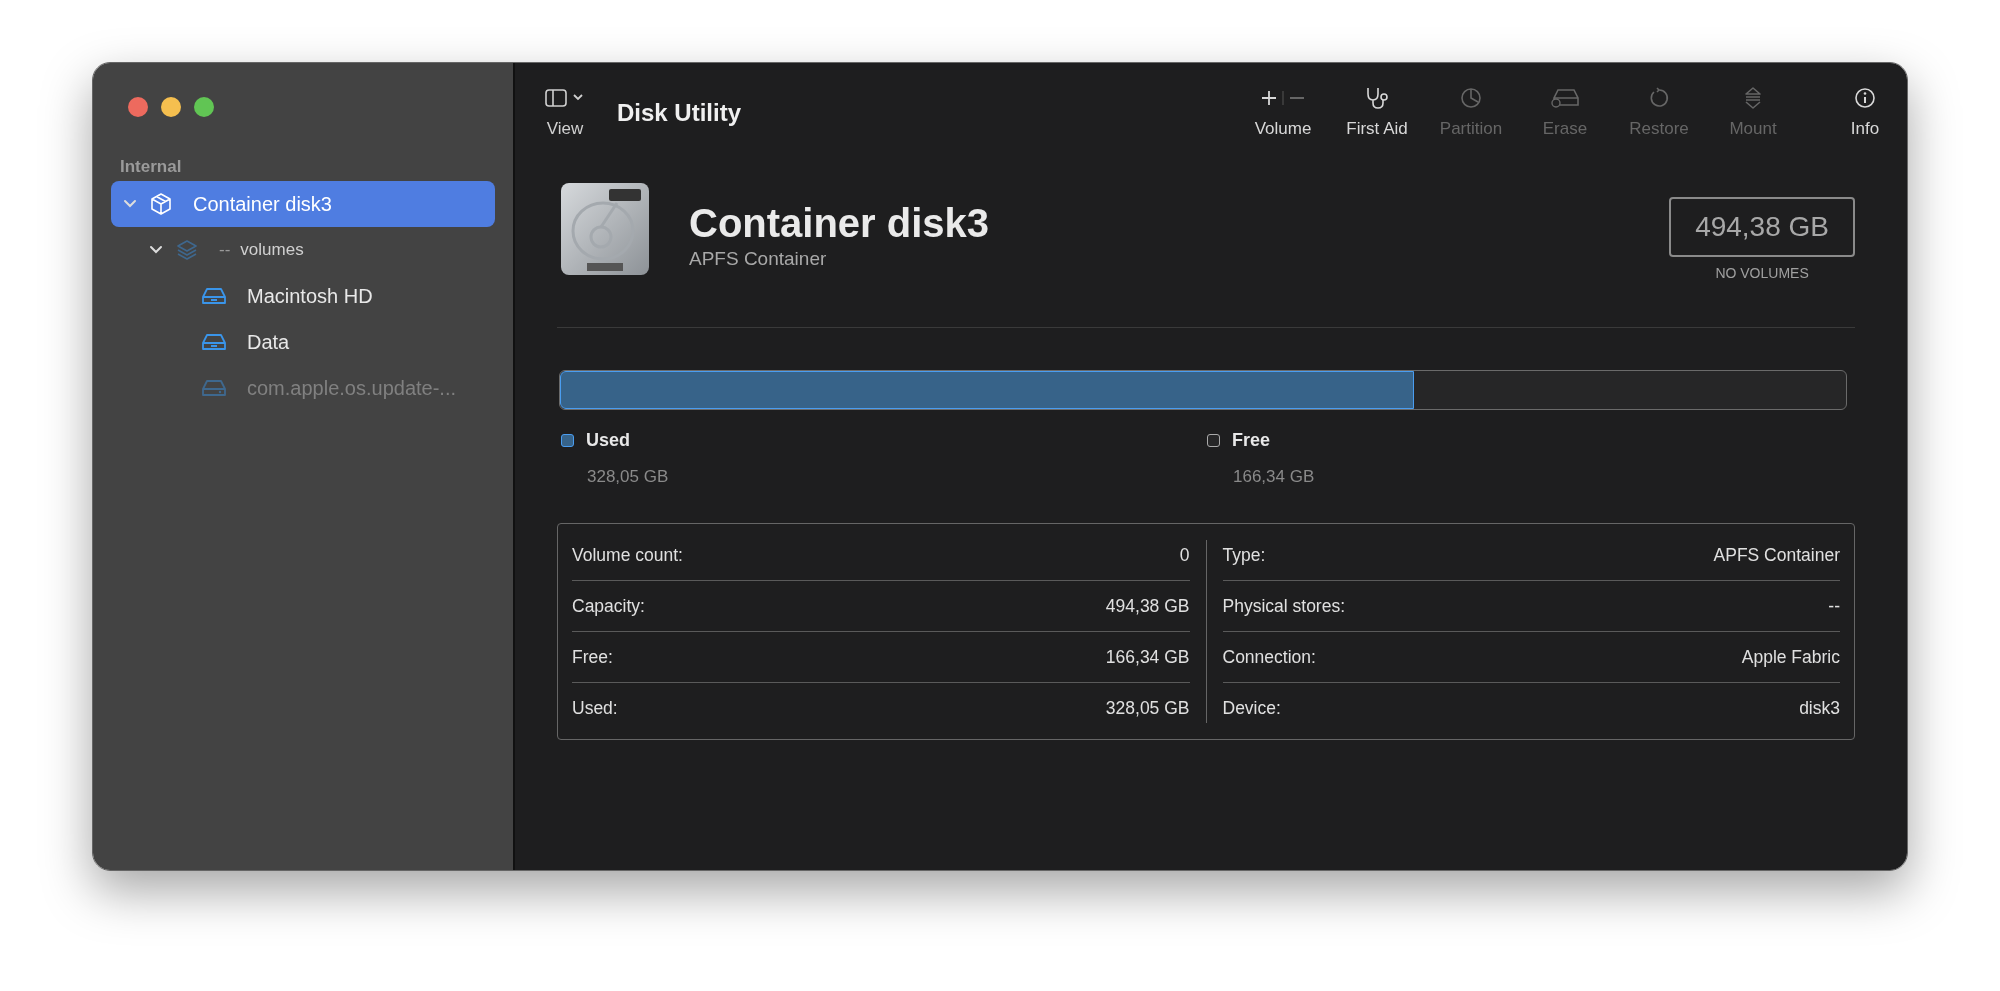 This screenshot has width=2000, height=991. Describe the element at coordinates (1283, 112) in the screenshot. I see `toolbar-button: Volume` at that location.